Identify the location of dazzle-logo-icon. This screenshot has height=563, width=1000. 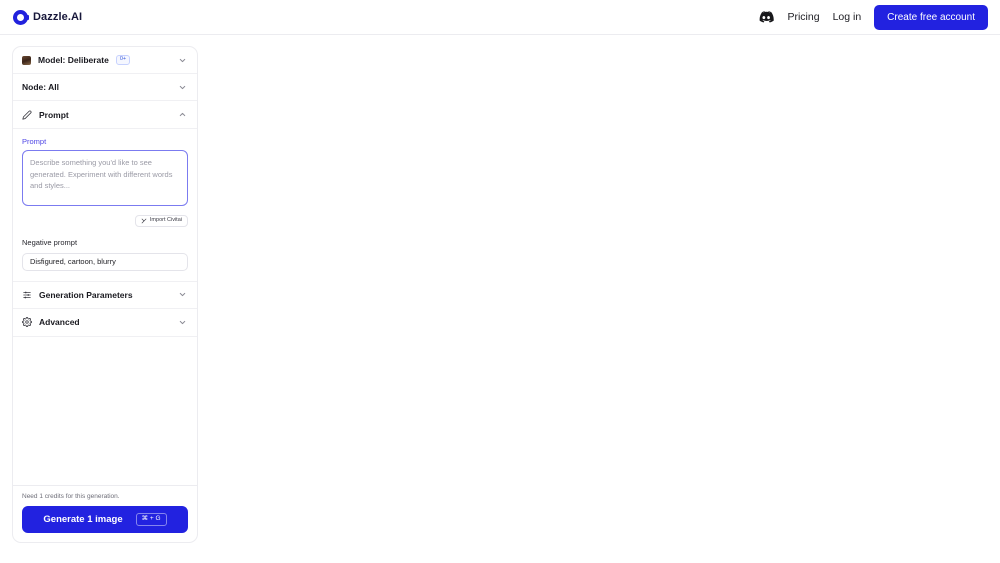
(21, 17).